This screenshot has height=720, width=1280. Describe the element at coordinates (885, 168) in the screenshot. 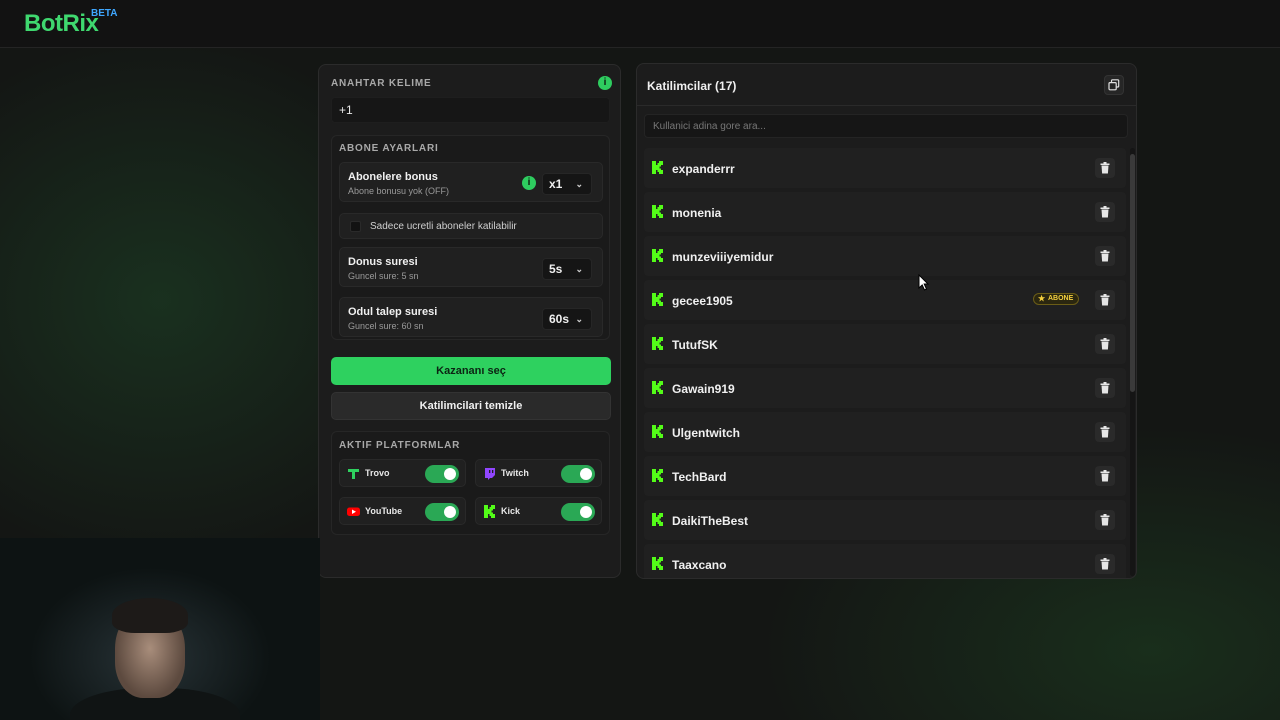

I see `participant-row: expanderrr` at that location.